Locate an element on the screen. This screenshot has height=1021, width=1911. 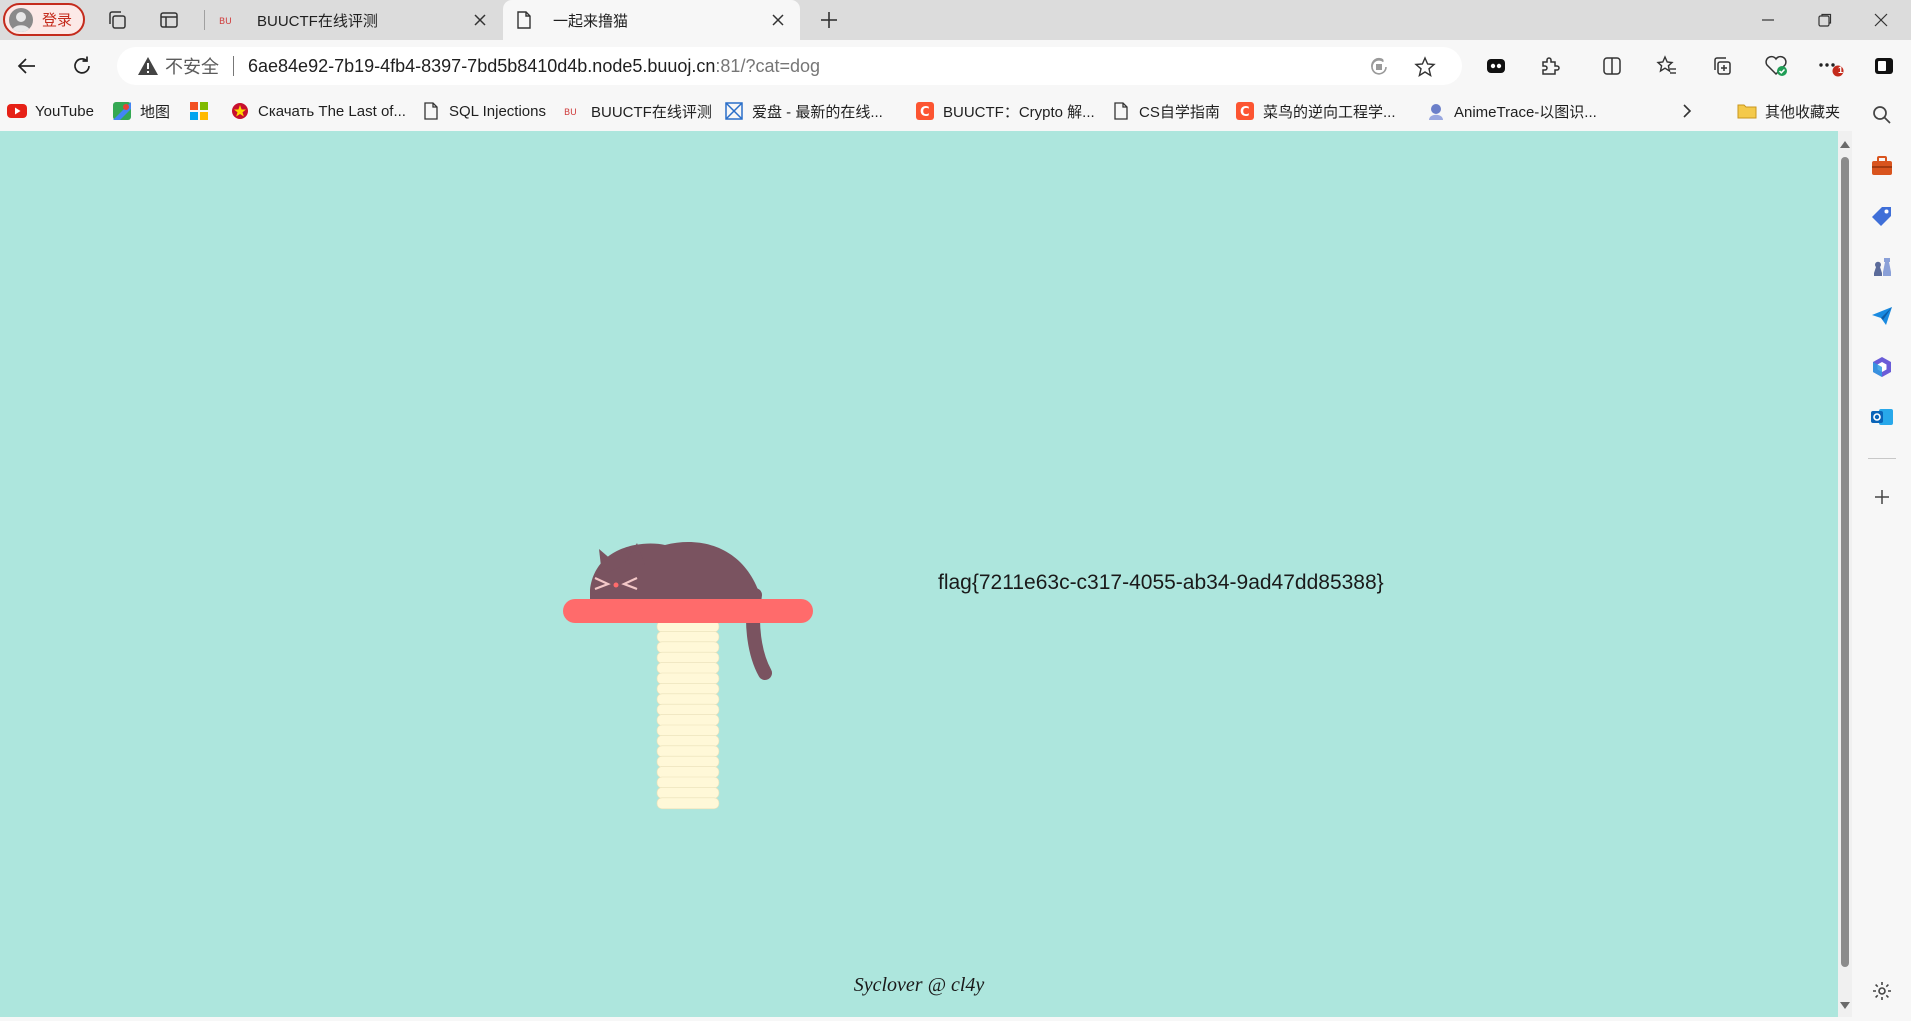
bookmark-sql-injections: SQL Injections is located at coordinates (483, 111).